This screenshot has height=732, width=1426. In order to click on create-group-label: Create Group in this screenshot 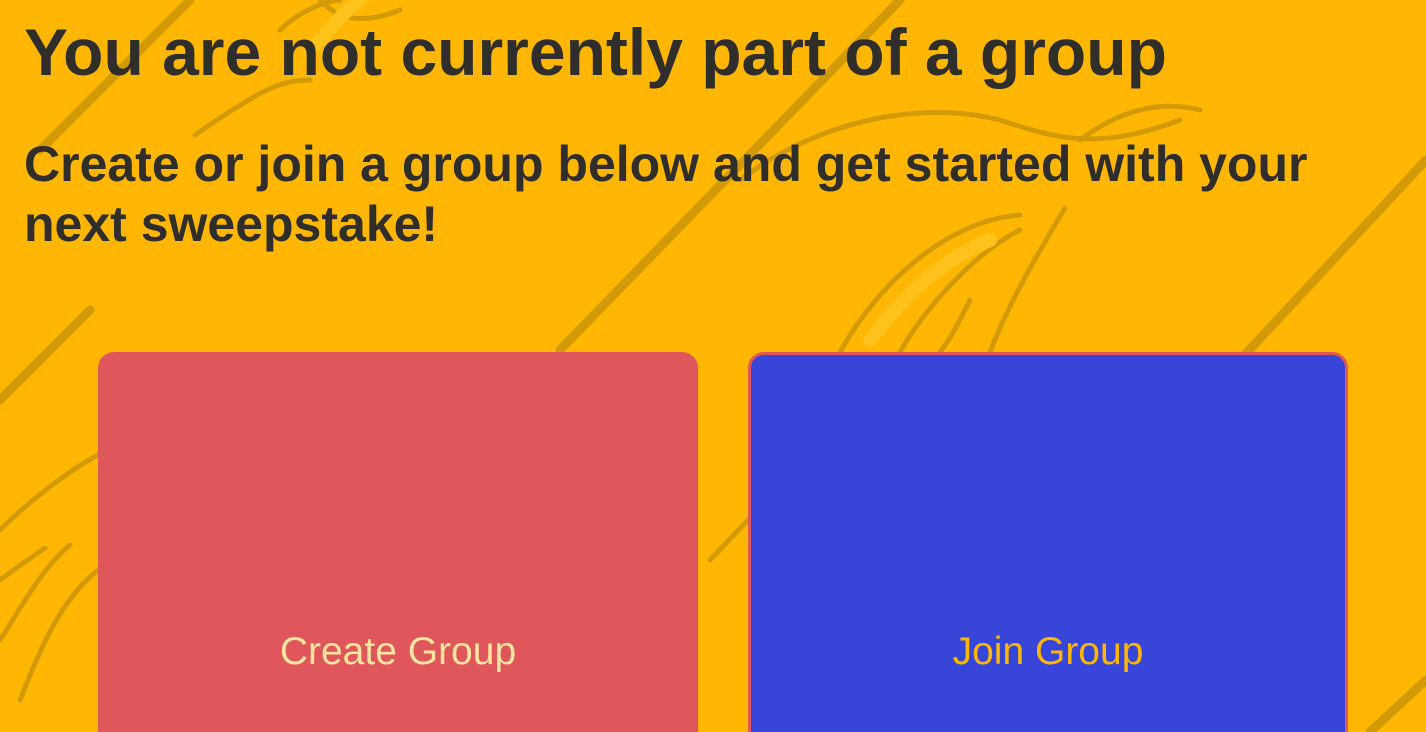, I will do `click(398, 651)`.